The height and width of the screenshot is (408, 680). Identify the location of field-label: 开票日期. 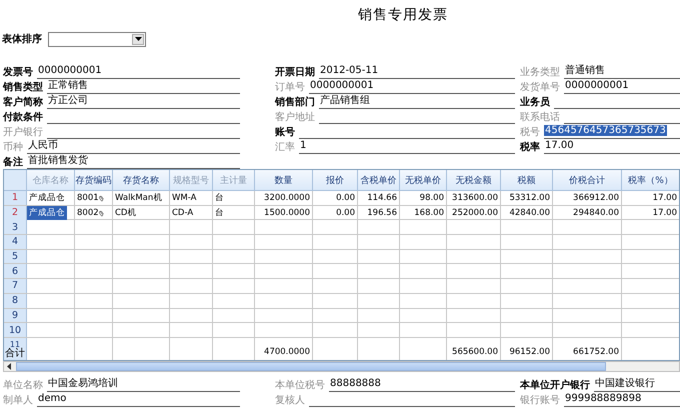
(295, 73).